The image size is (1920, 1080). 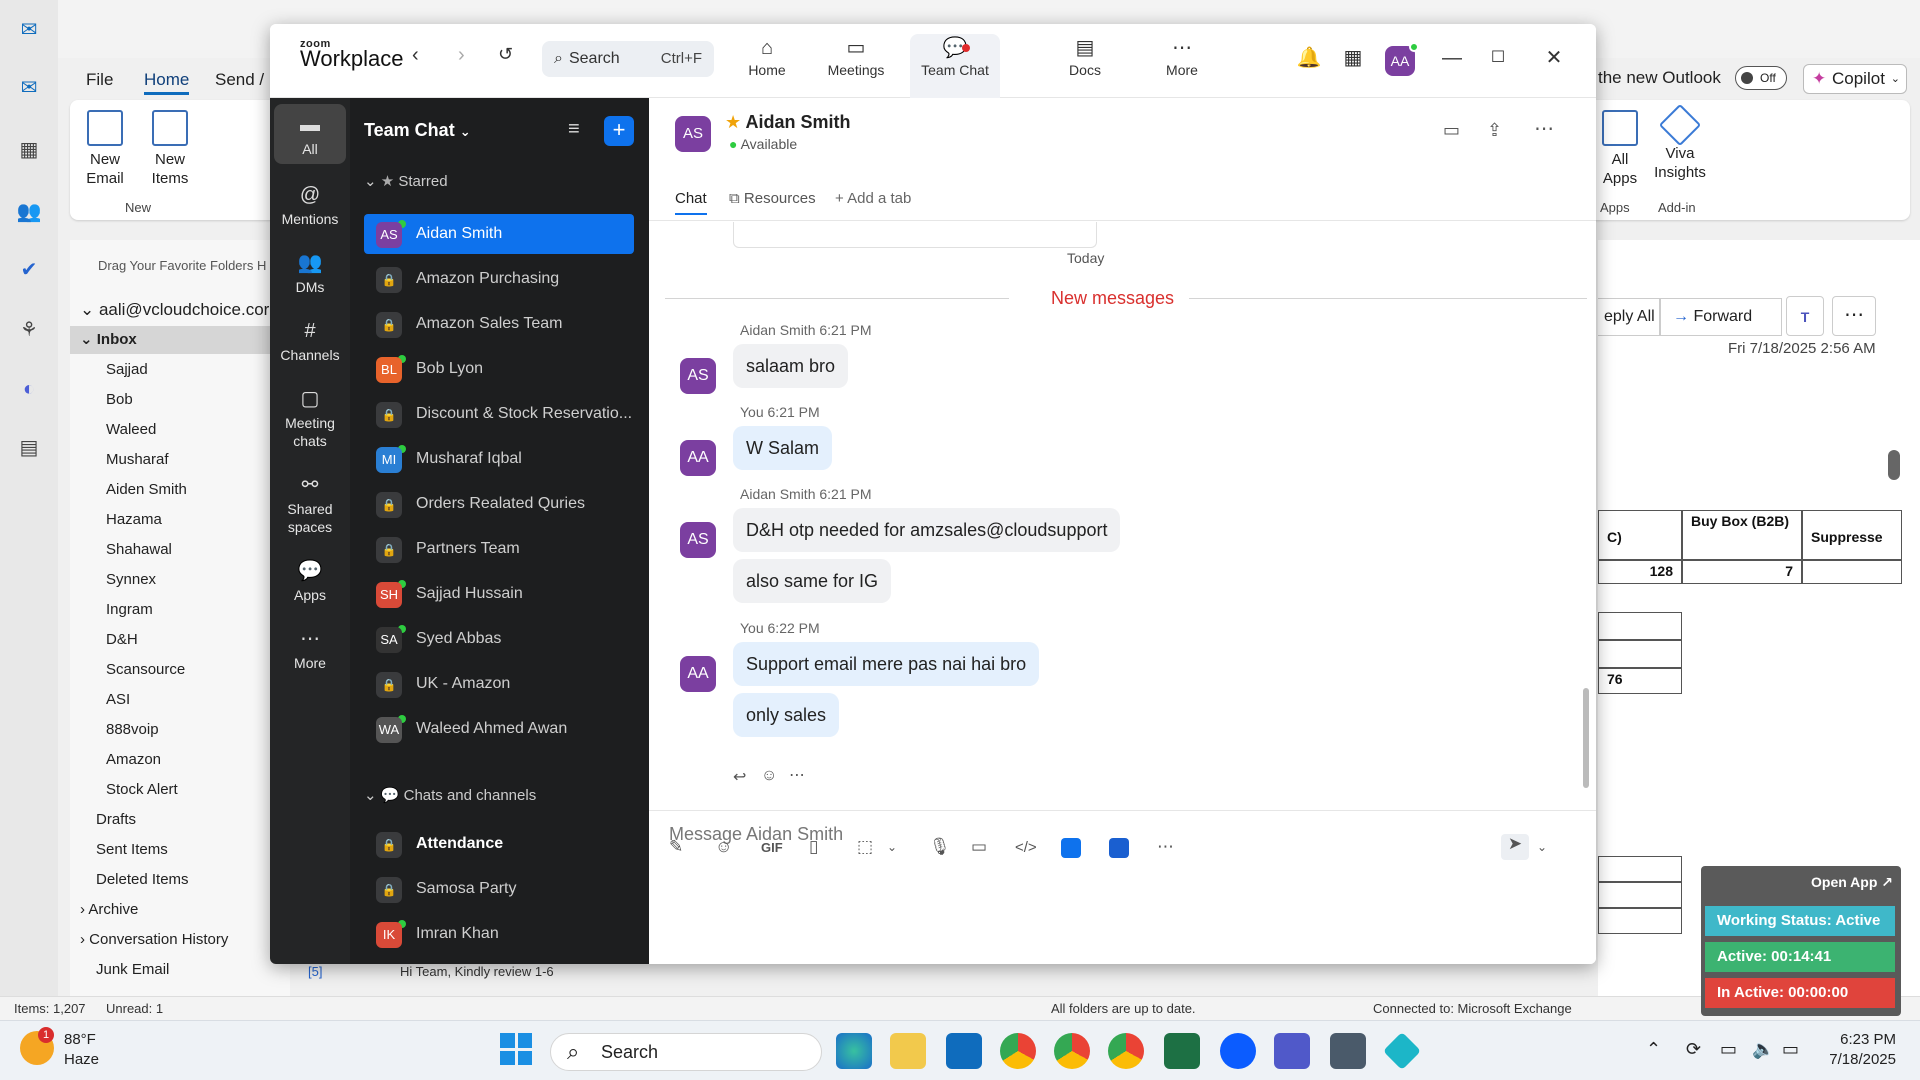 I want to click on message-bubble: Support email mere pas nai hai bro, so click(x=886, y=664).